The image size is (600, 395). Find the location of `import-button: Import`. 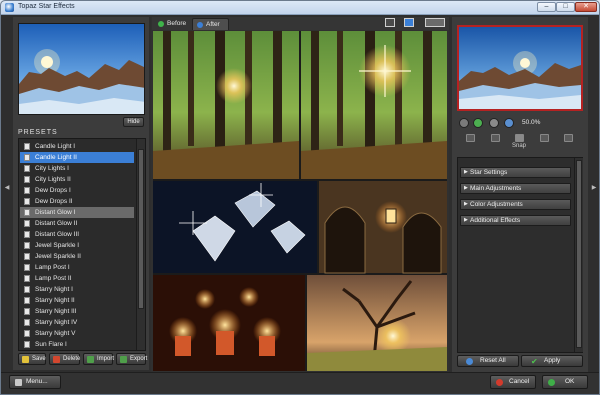

import-button: Import is located at coordinates (98, 359).